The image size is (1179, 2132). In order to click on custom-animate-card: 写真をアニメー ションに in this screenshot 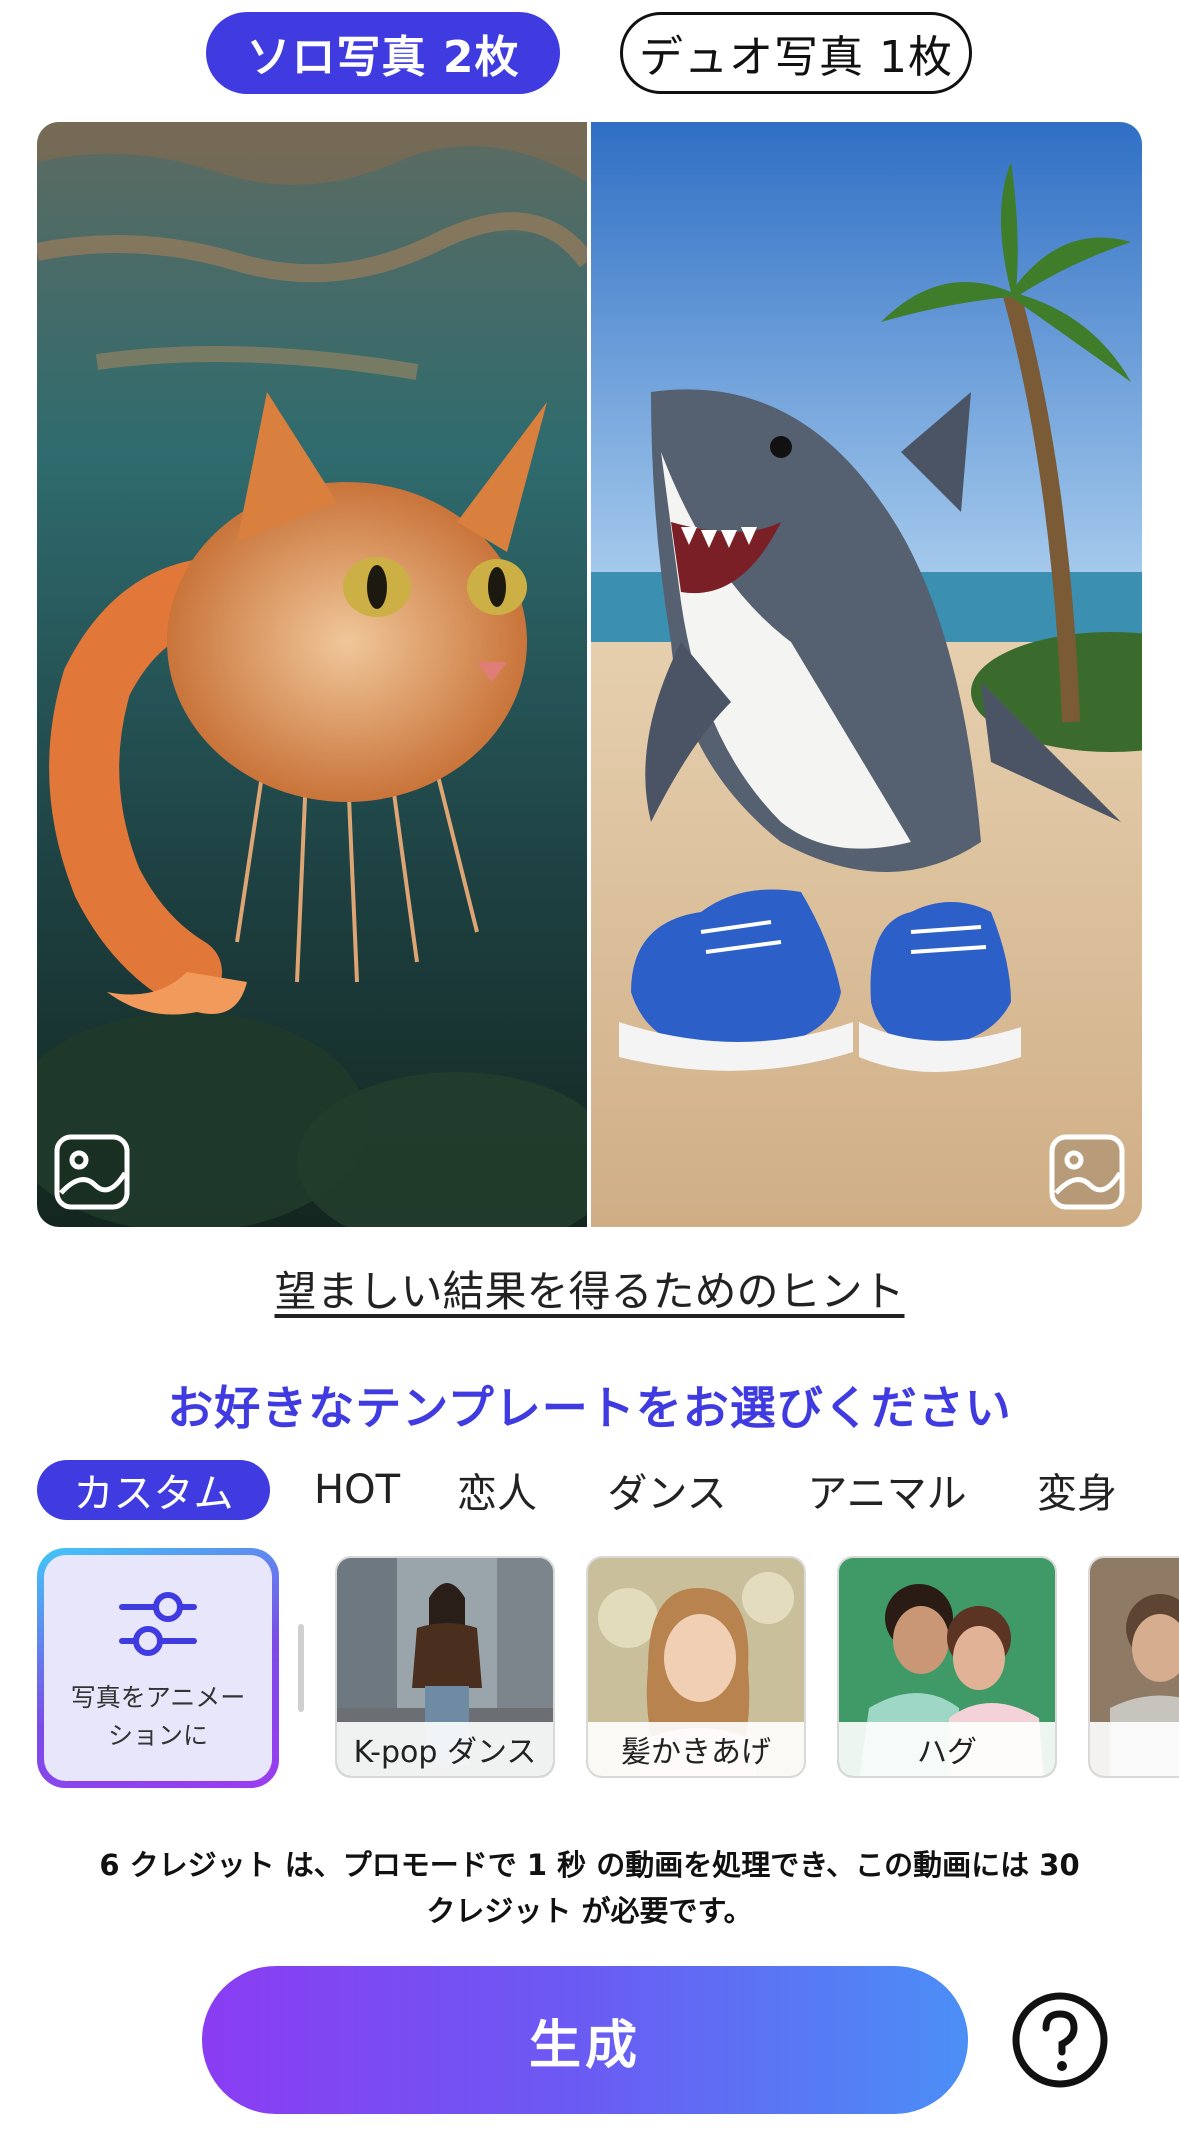, I will do `click(158, 1668)`.